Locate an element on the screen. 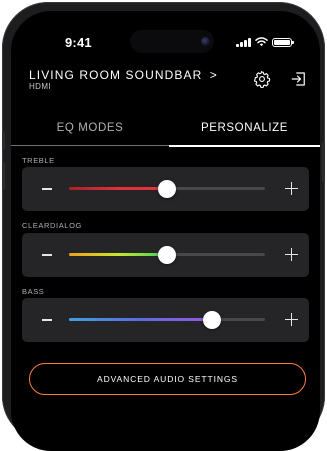  status-icons is located at coordinates (265, 42).